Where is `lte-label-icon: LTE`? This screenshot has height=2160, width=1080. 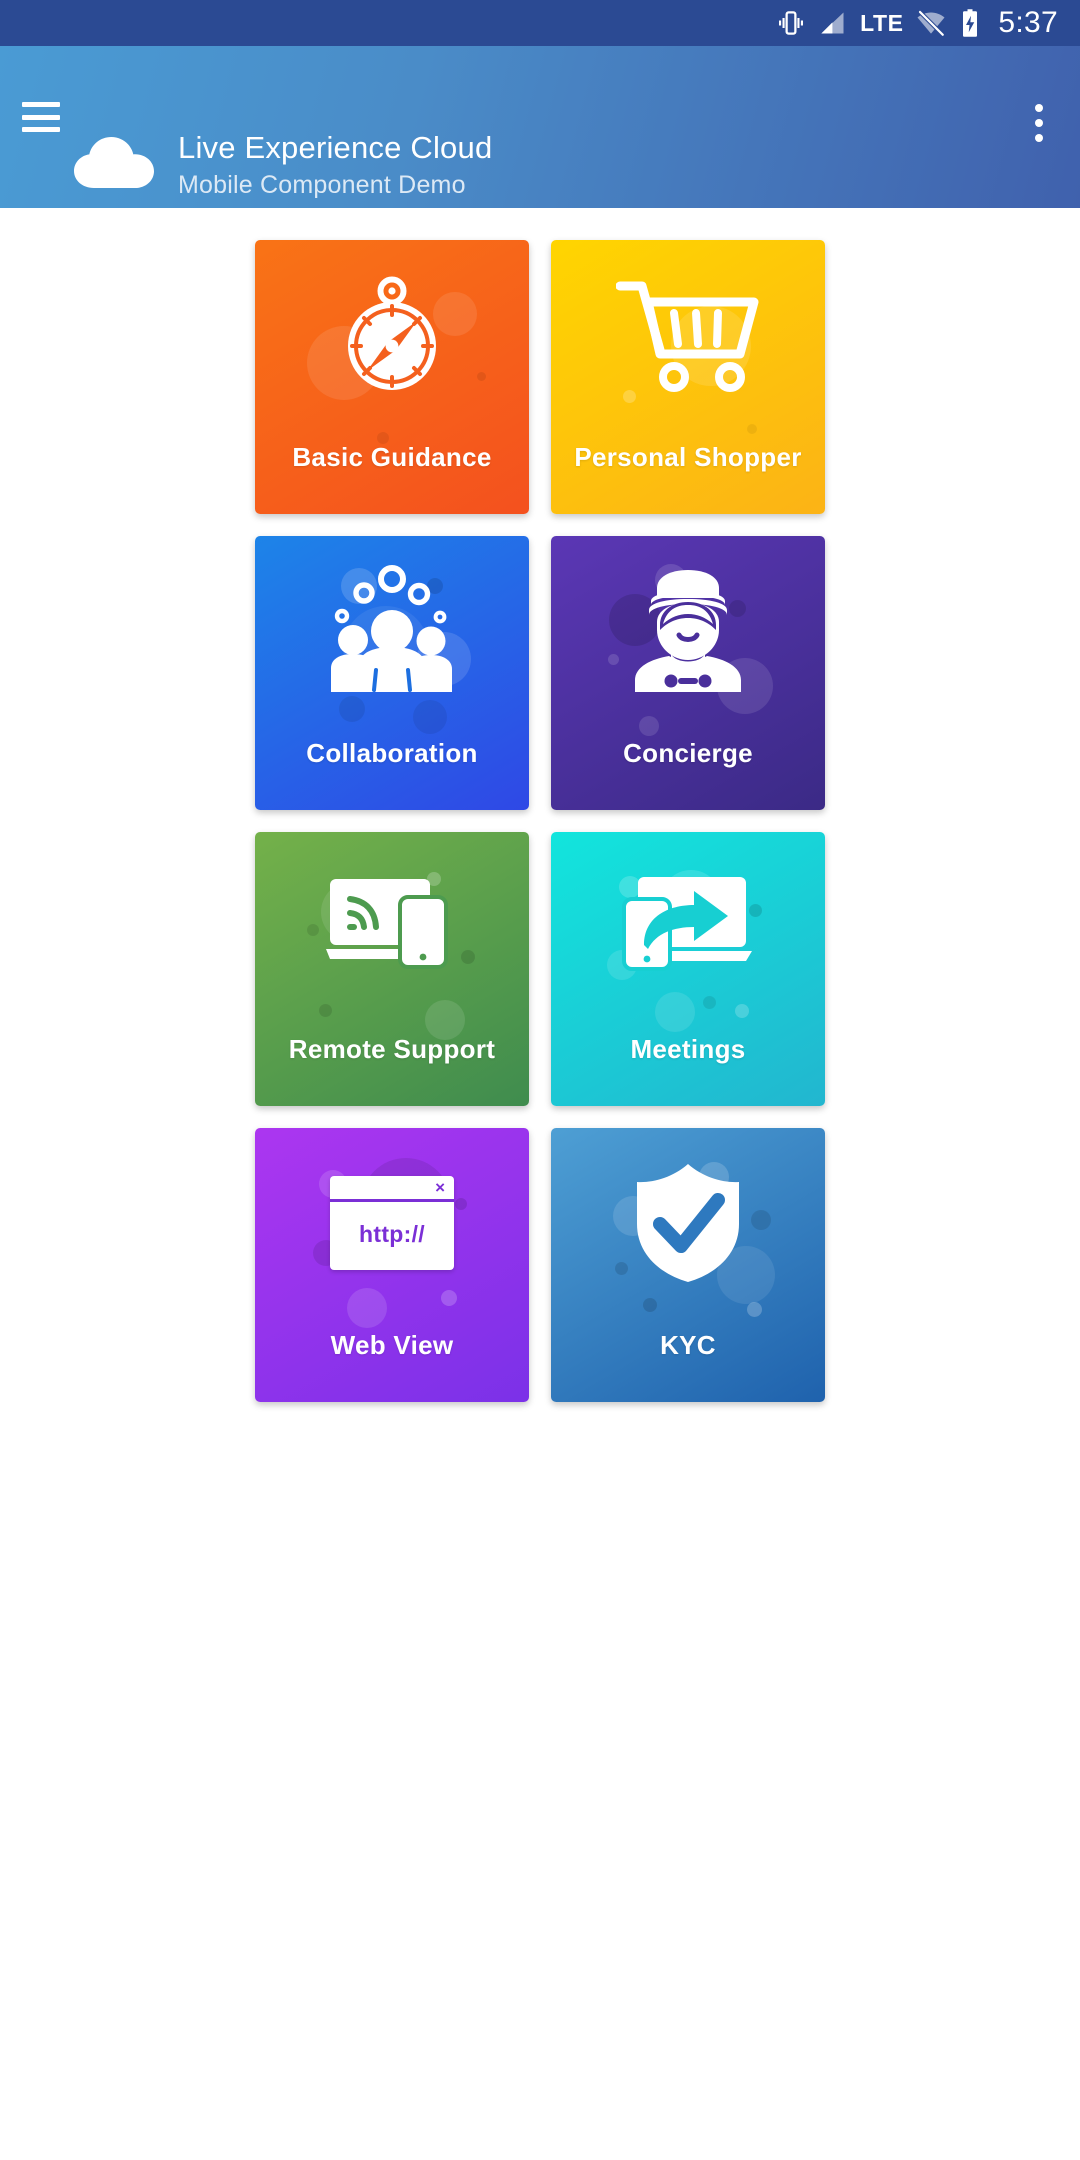 lte-label-icon: LTE is located at coordinates (881, 23).